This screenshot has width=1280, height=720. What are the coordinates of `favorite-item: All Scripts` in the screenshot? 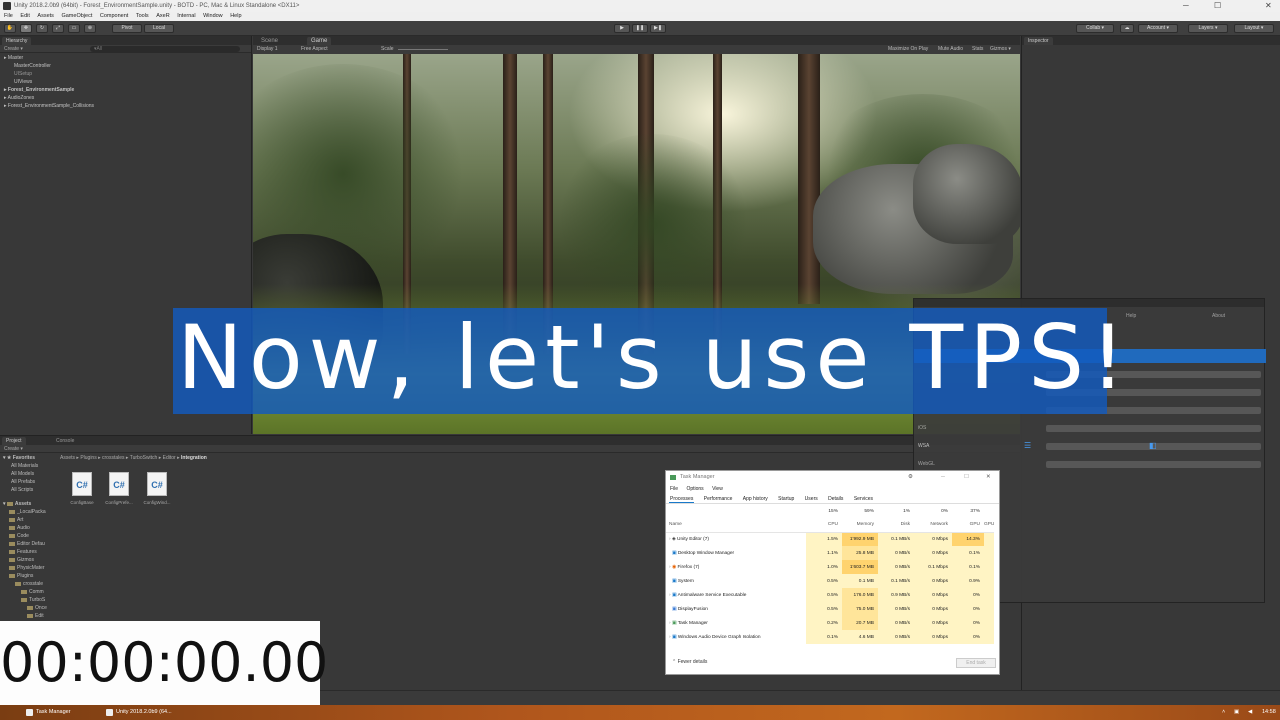 It's located at (30, 490).